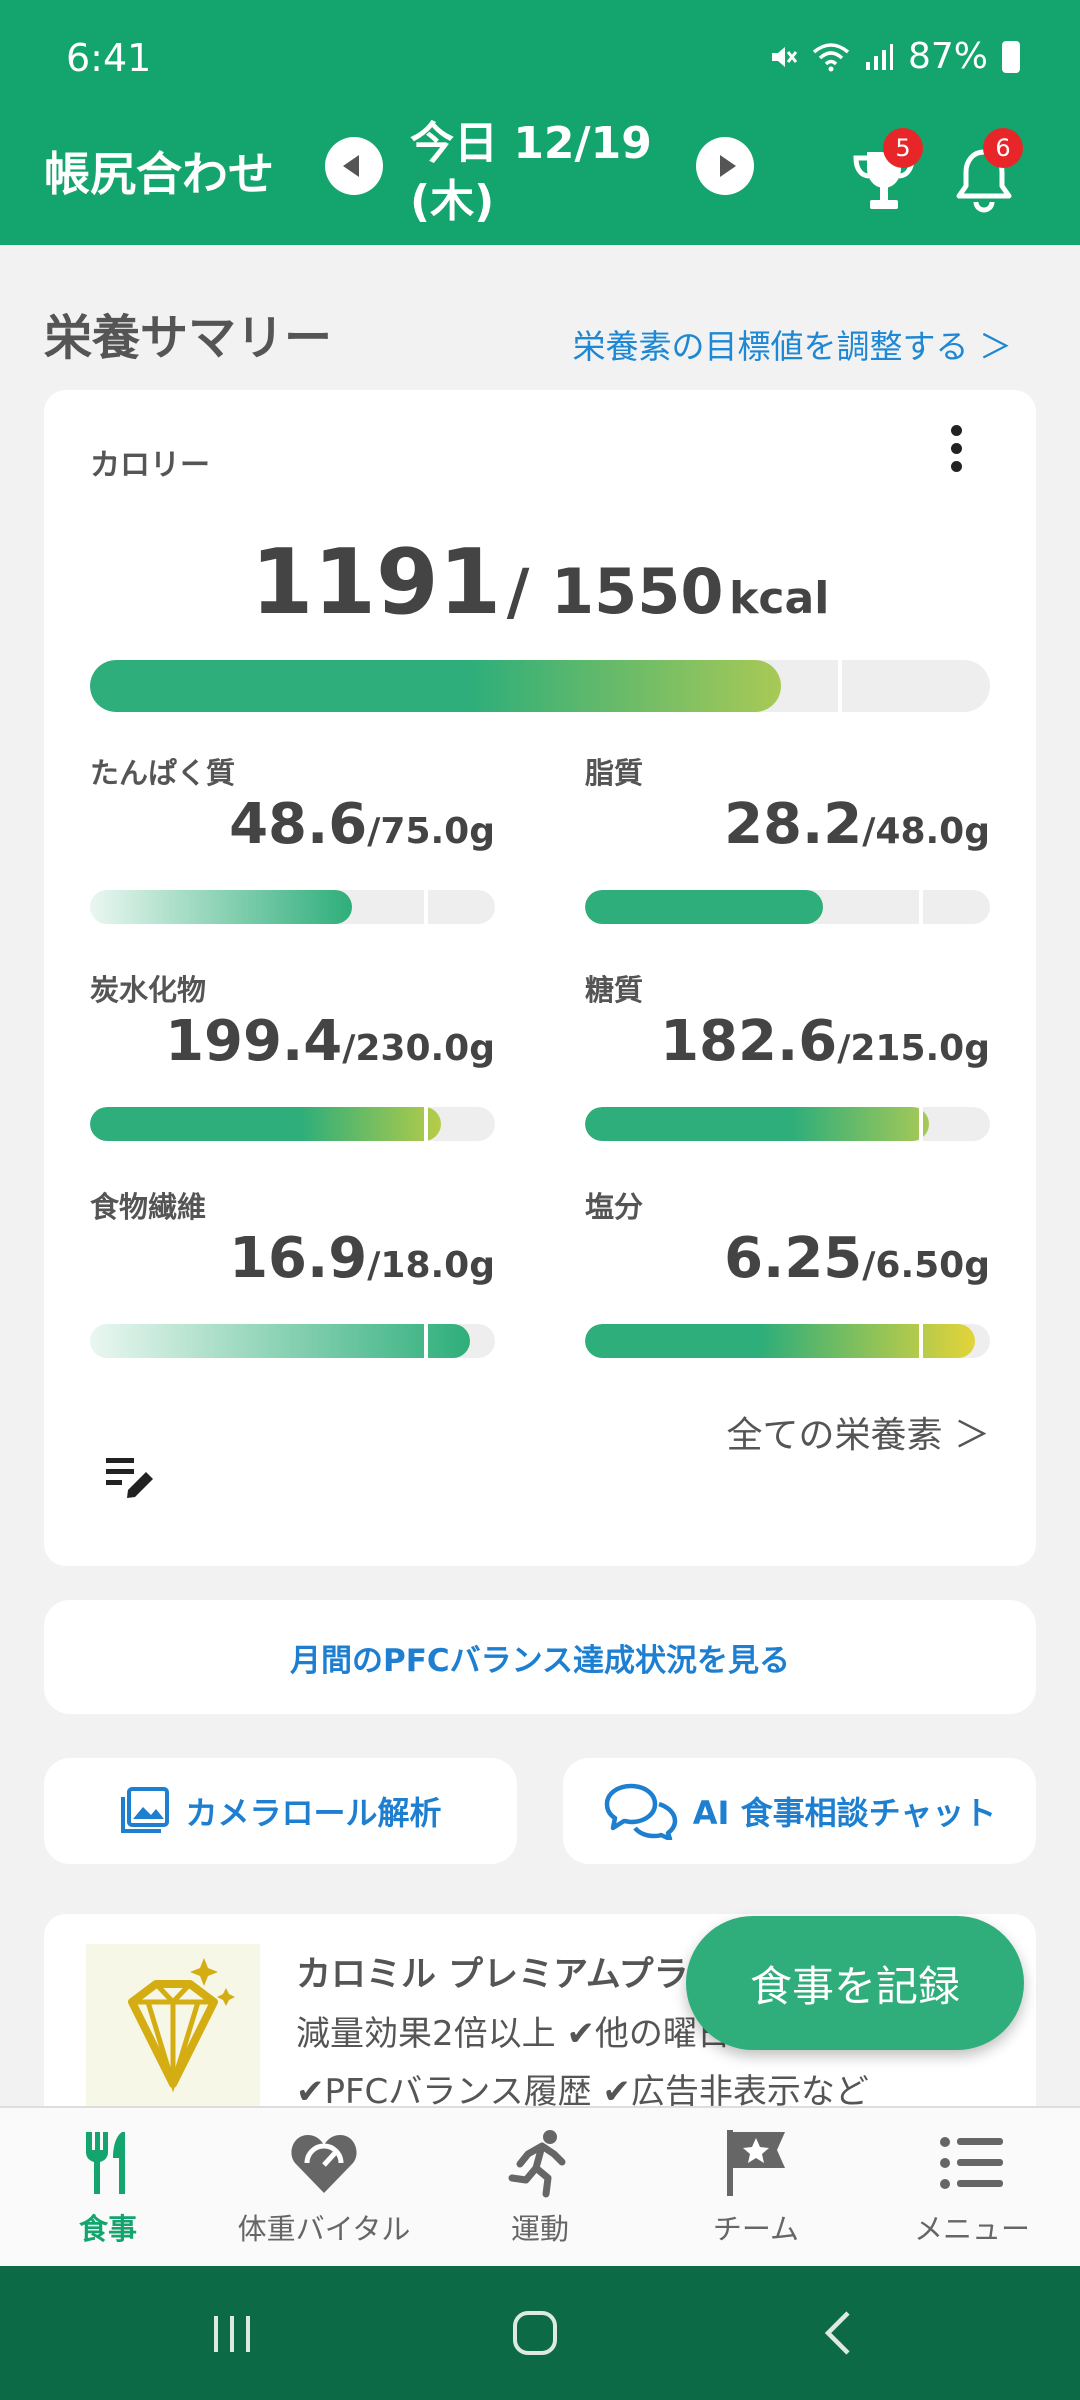 This screenshot has height=2400, width=1080. Describe the element at coordinates (540, 173) in the screenshot. I see `current-date: 今日 12/19 (木)` at that location.